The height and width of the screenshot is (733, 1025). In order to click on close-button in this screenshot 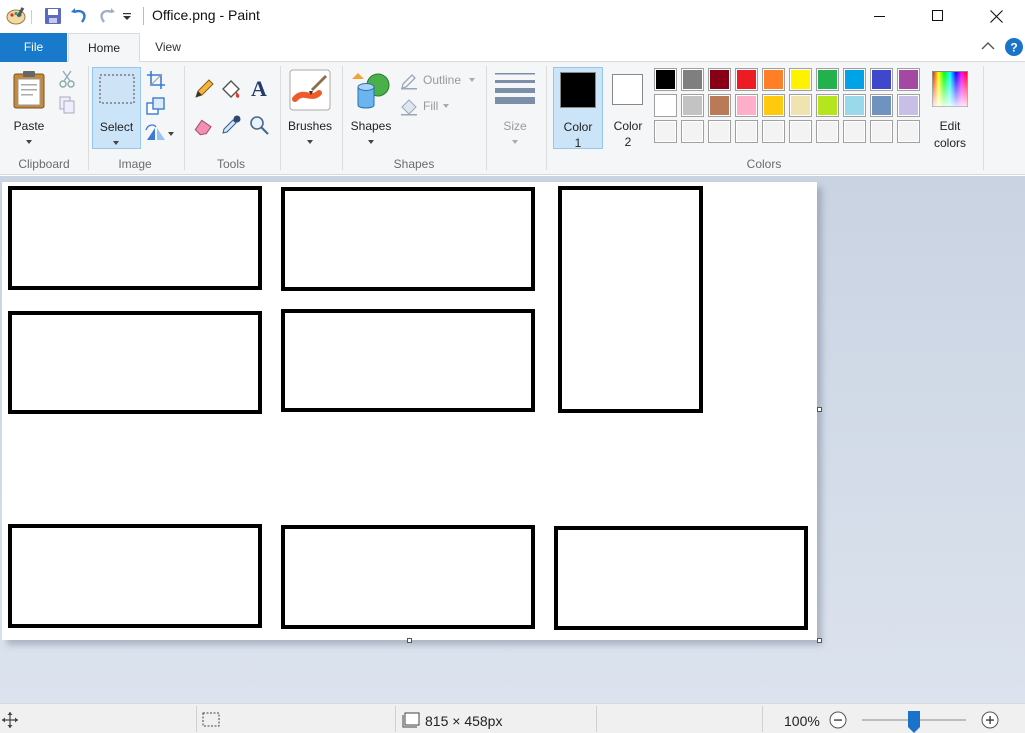, I will do `click(996, 16)`.